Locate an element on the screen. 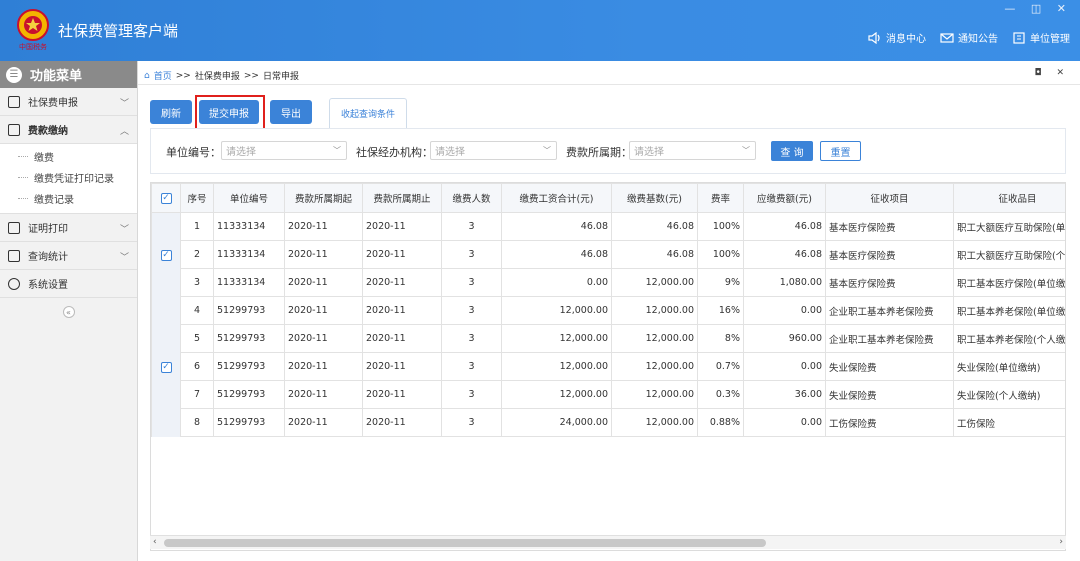 This screenshot has width=1080, height=561. app-header: 中国税务 社保费管理客户端 — ◫ ✕ 消息中心 通知公告 单位管理 is located at coordinates (540, 30).